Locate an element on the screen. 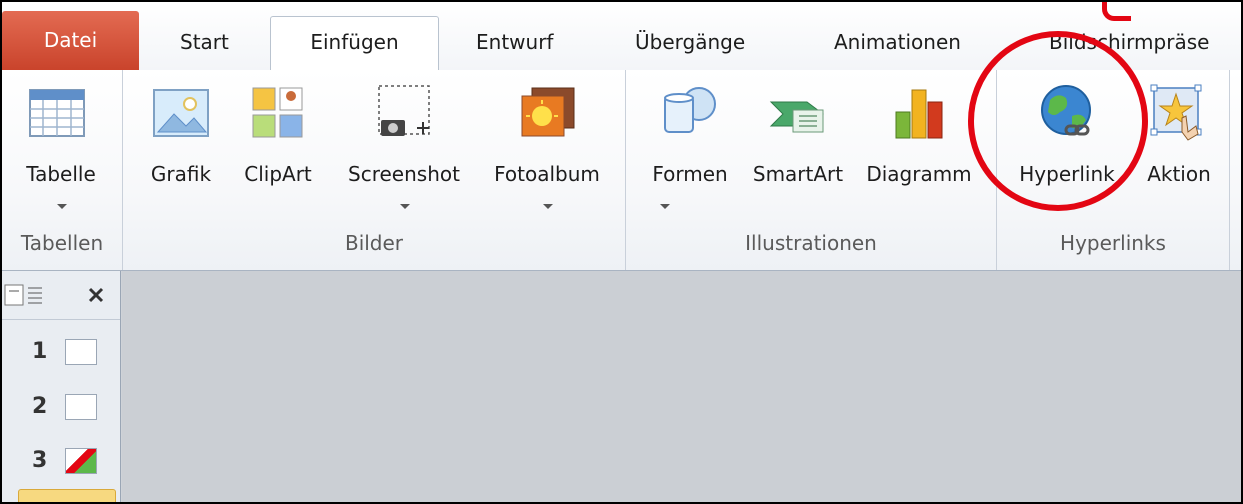 The image size is (1243, 504). chart-button: Diagramm is located at coordinates (919, 150).